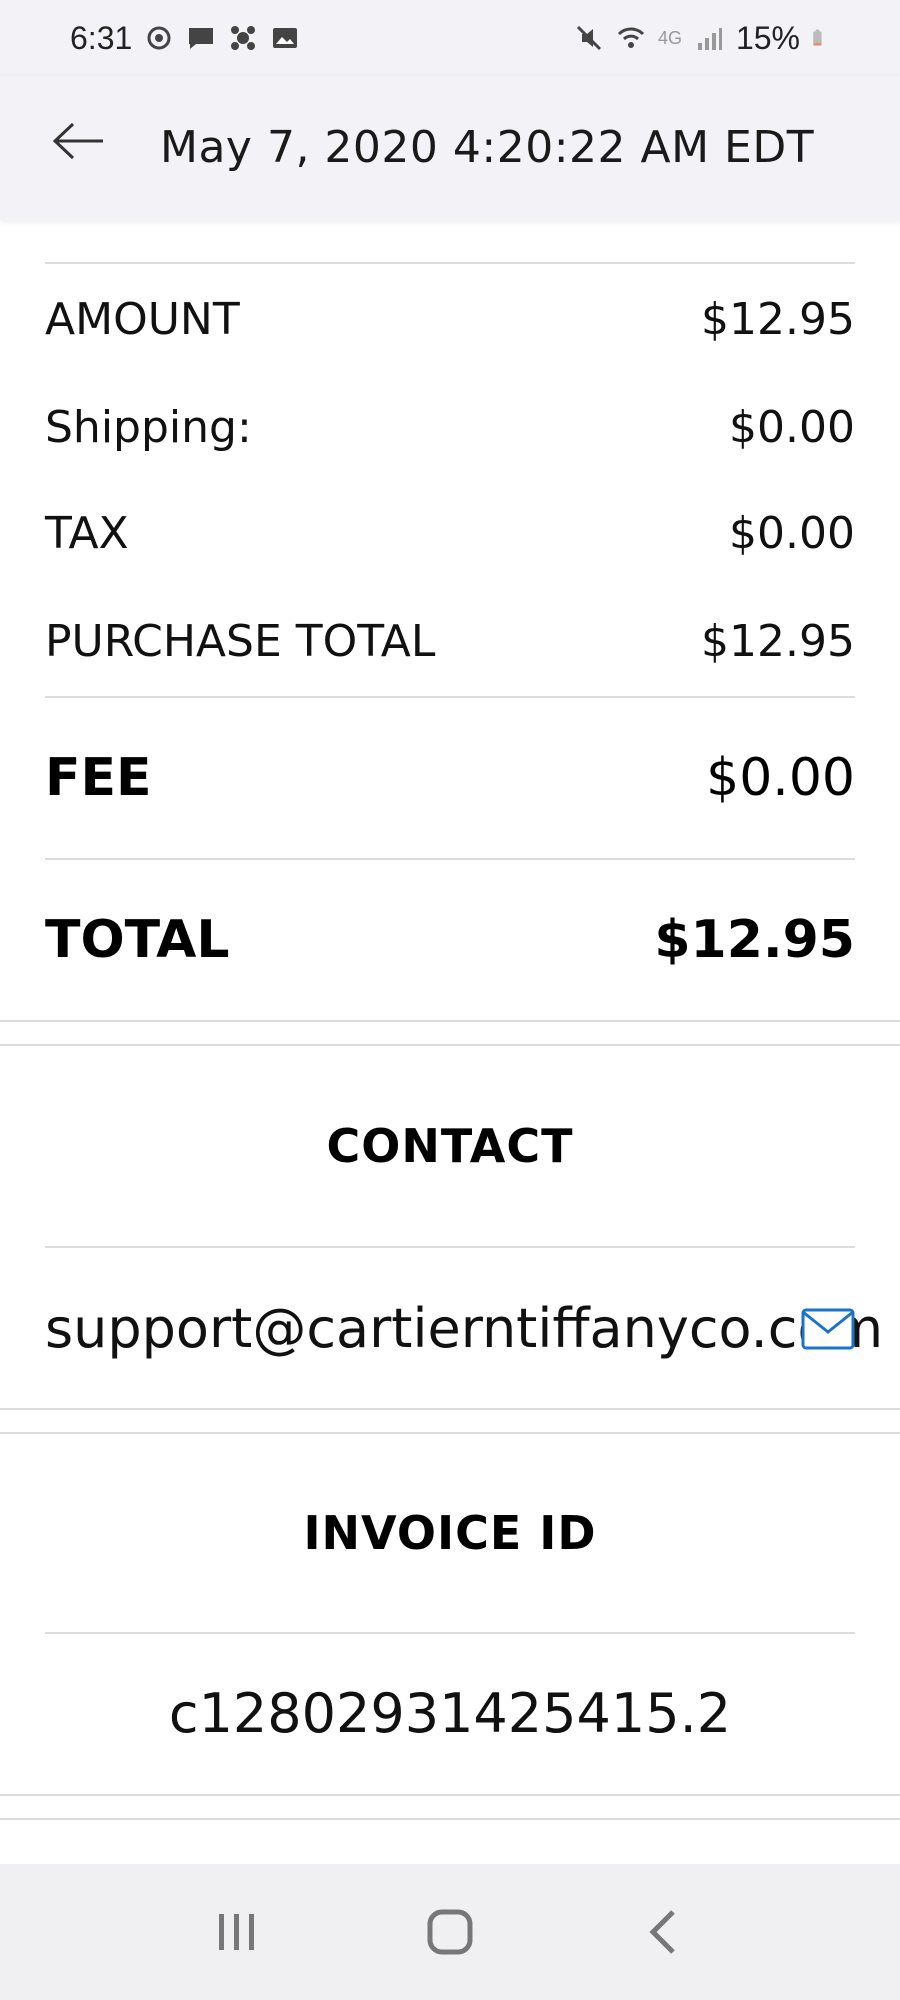 This screenshot has height=2000, width=900. Describe the element at coordinates (709, 39) in the screenshot. I see `signal-icon` at that location.